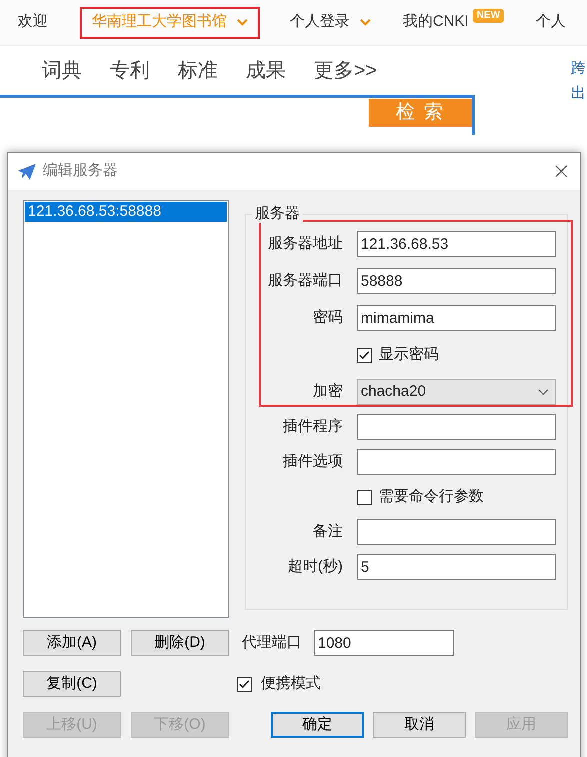  Describe the element at coordinates (198, 71) in the screenshot. I see `category-tab: 标准` at that location.